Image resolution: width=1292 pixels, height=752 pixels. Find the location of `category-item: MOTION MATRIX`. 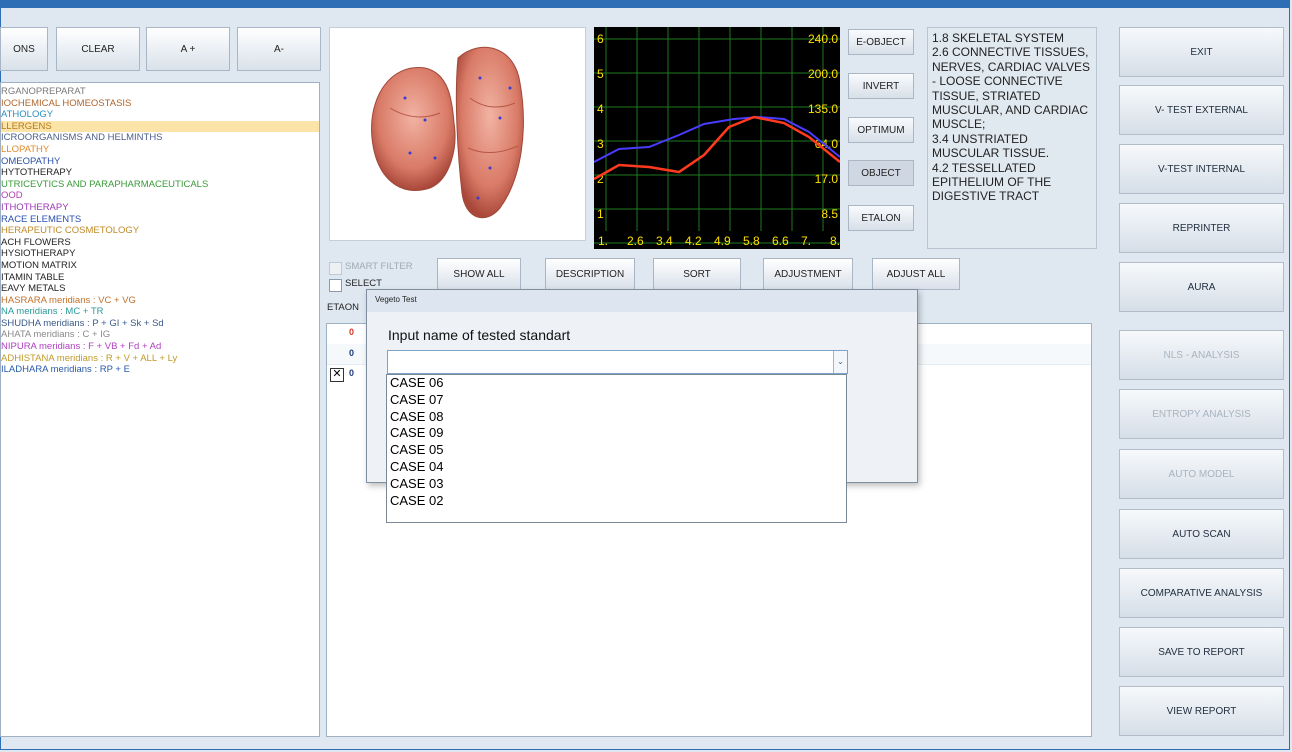

category-item: MOTION MATRIX is located at coordinates (160, 266).